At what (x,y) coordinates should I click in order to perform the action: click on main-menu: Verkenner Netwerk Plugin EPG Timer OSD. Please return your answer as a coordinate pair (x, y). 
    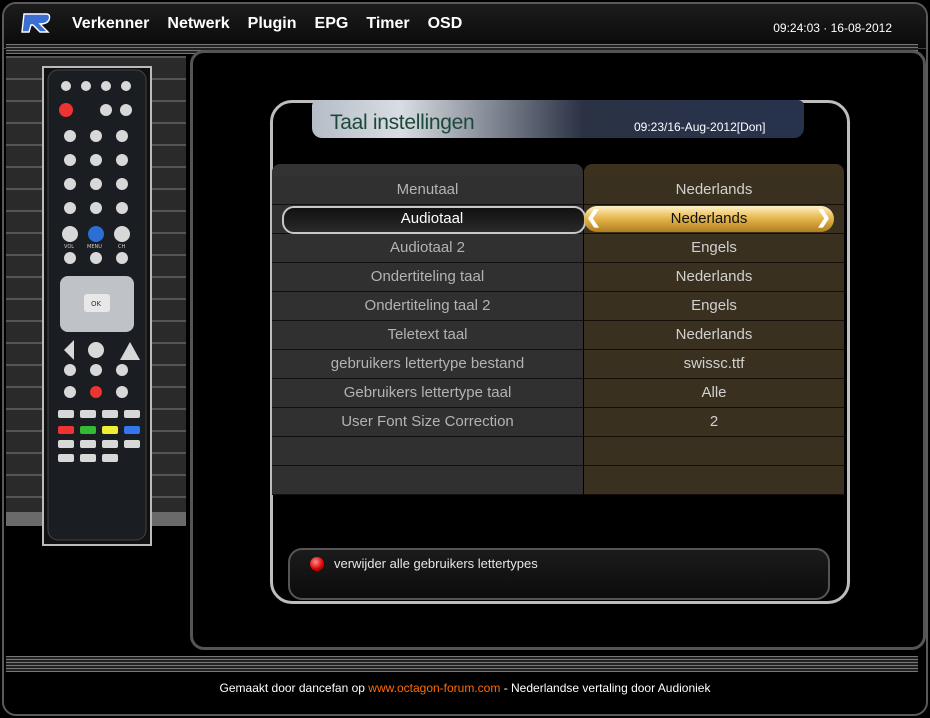
    Looking at the image, I should click on (267, 24).